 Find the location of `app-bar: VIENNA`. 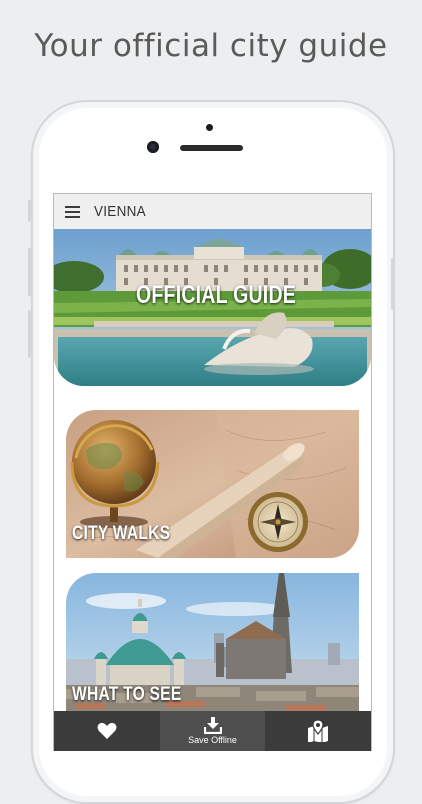

app-bar: VIENNA is located at coordinates (212, 212).